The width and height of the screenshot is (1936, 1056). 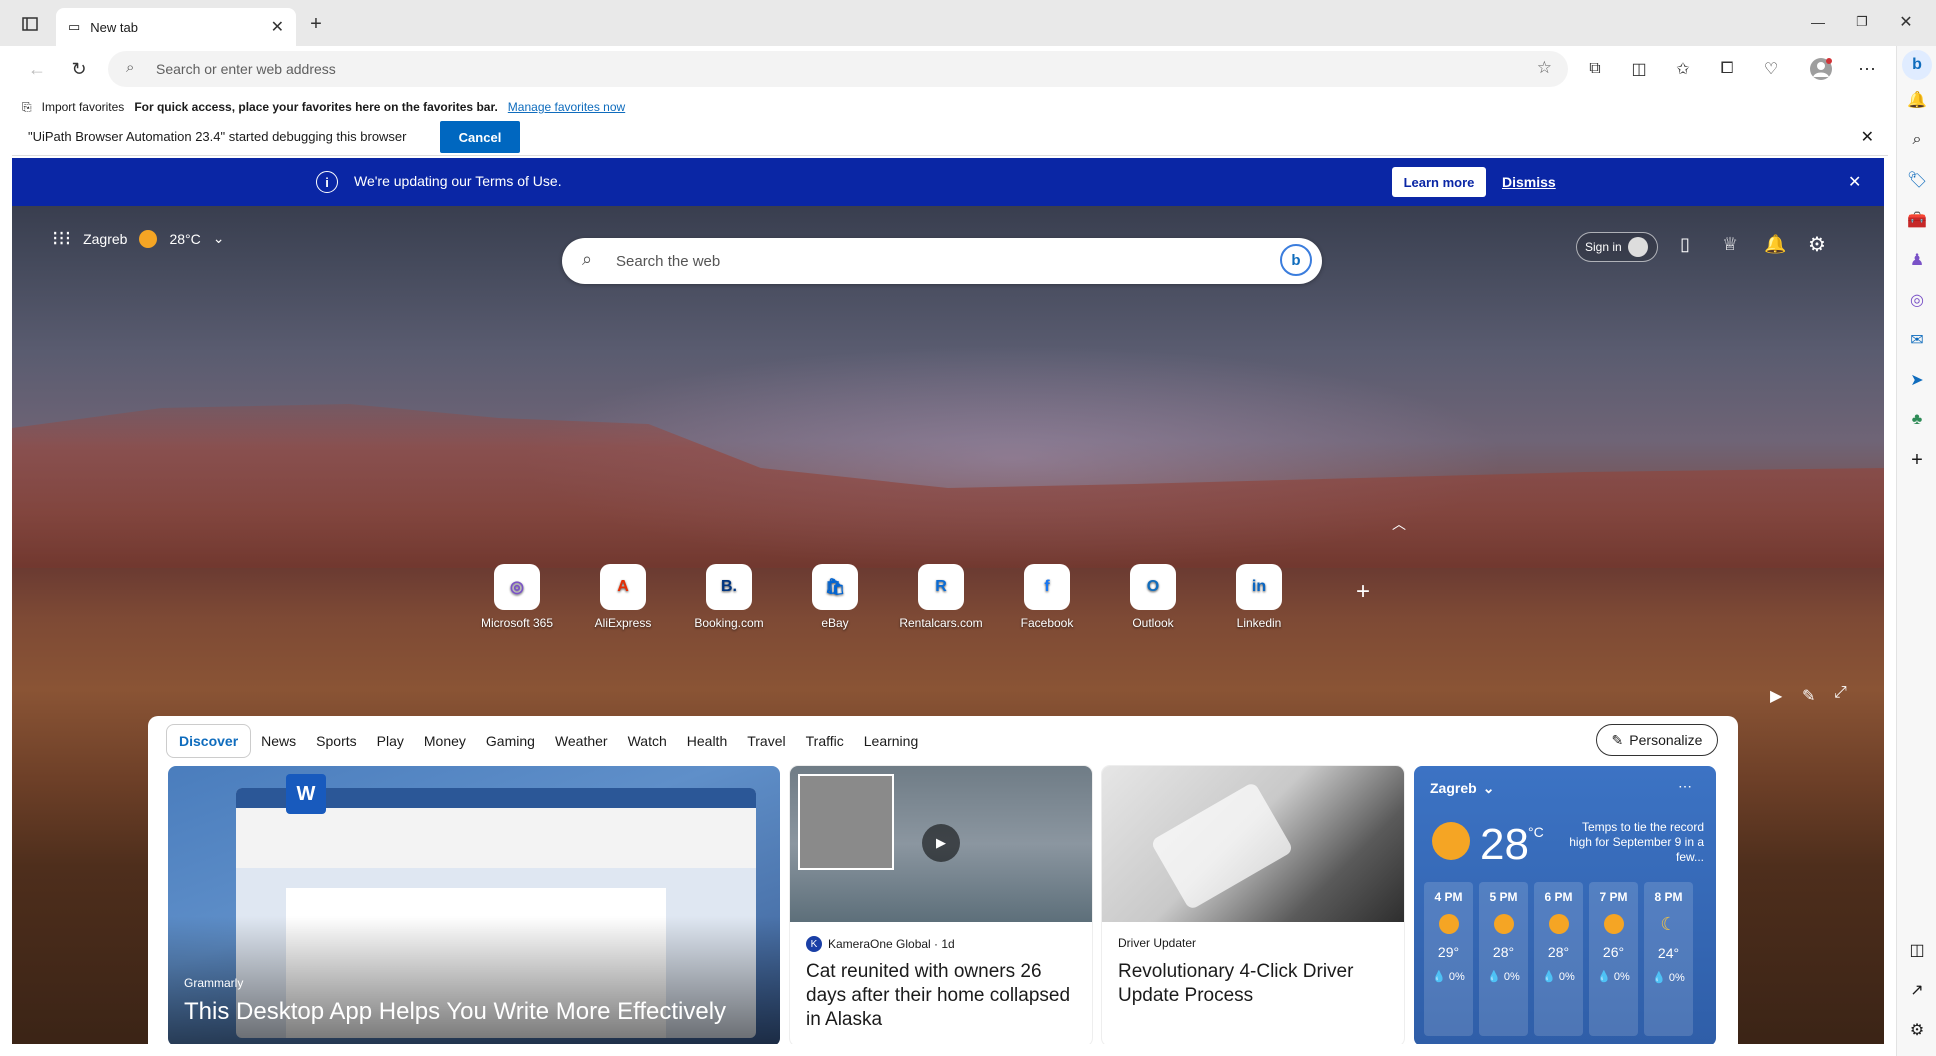 What do you see at coordinates (1558, 897) in the screenshot?
I see `hour-label: 6 PM` at bounding box center [1558, 897].